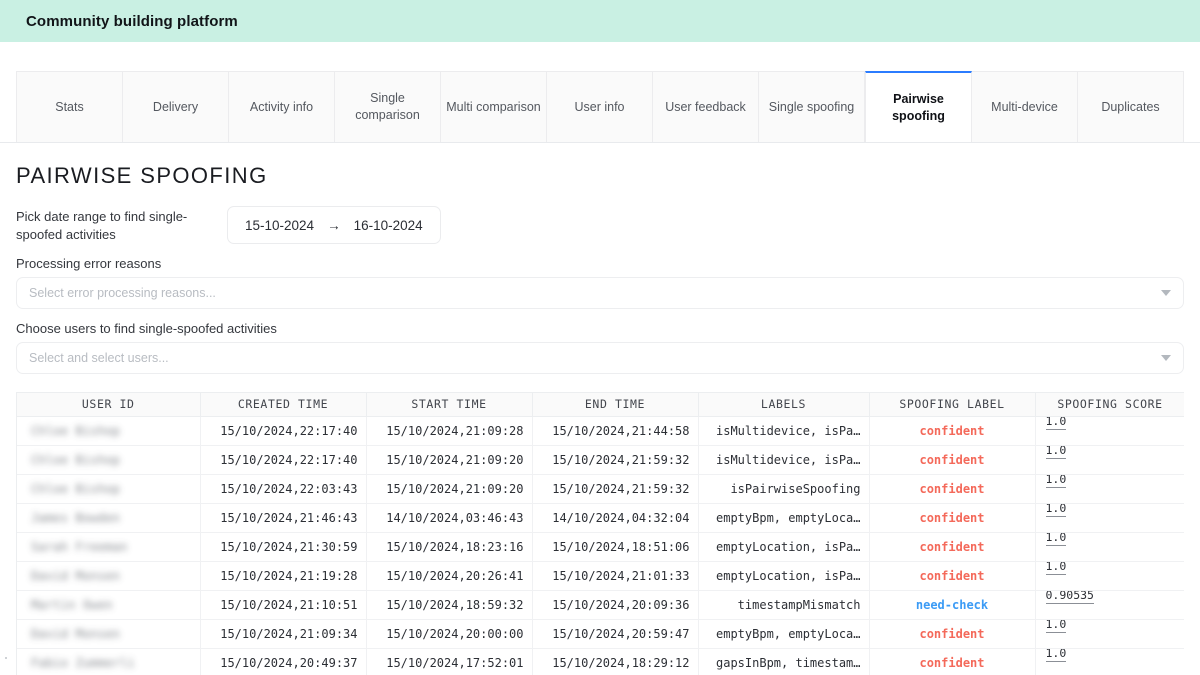  What do you see at coordinates (449, 405) in the screenshot?
I see `column-header-start-time: START TIME` at bounding box center [449, 405].